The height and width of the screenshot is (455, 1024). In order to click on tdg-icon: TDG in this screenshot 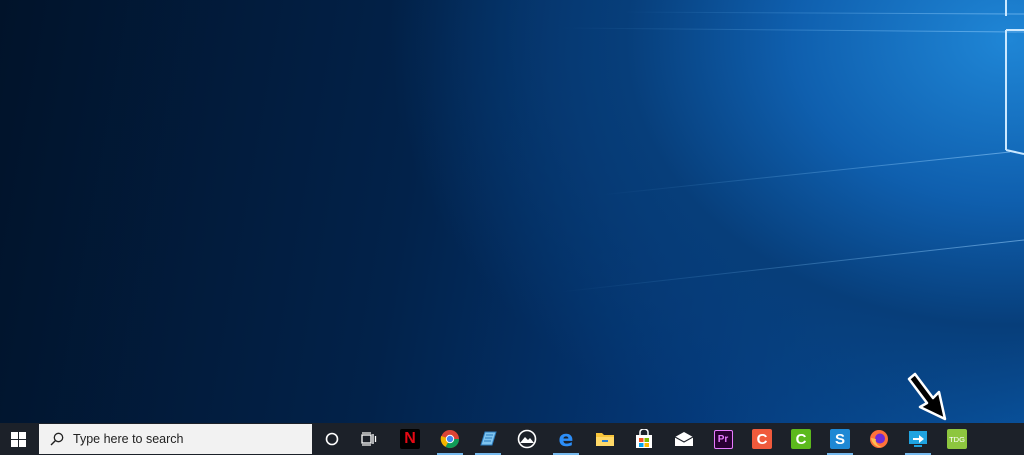, I will do `click(957, 439)`.